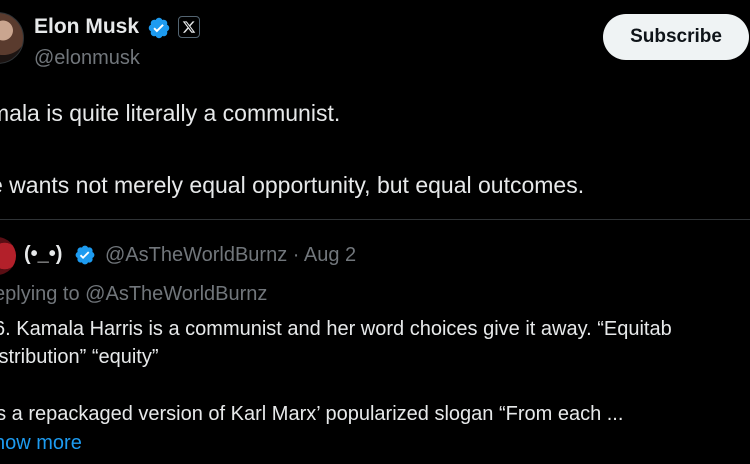 The height and width of the screenshot is (464, 750). Describe the element at coordinates (230, 255) in the screenshot. I see `reply-handle-date: @AsTheWorldBurnz · Aug 2` at that location.